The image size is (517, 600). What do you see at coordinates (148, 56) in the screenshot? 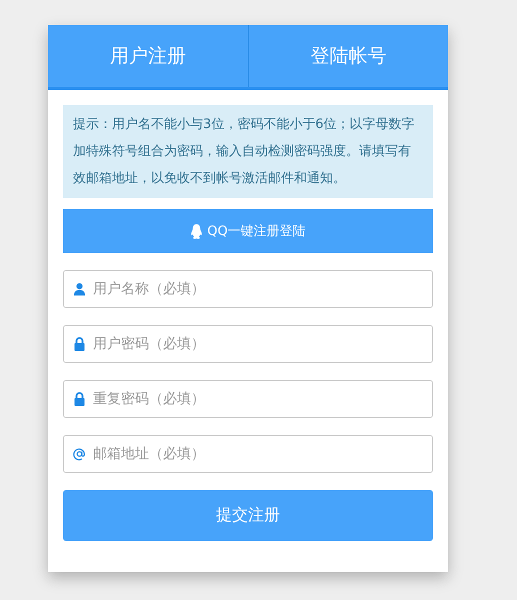
I see `tab: 用户注册` at bounding box center [148, 56].